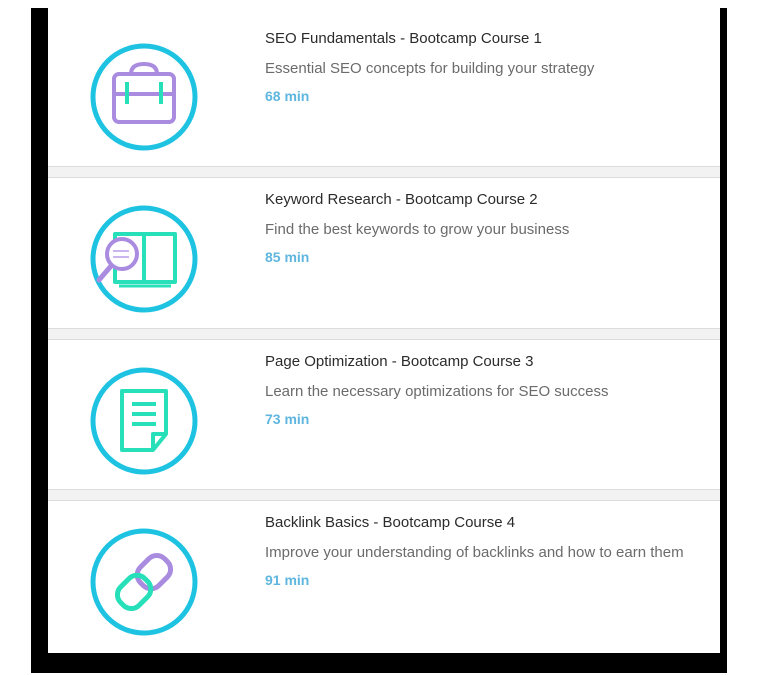 Image resolution: width=767 pixels, height=675 pixels. I want to click on book-magnifier-icon, so click(144, 259).